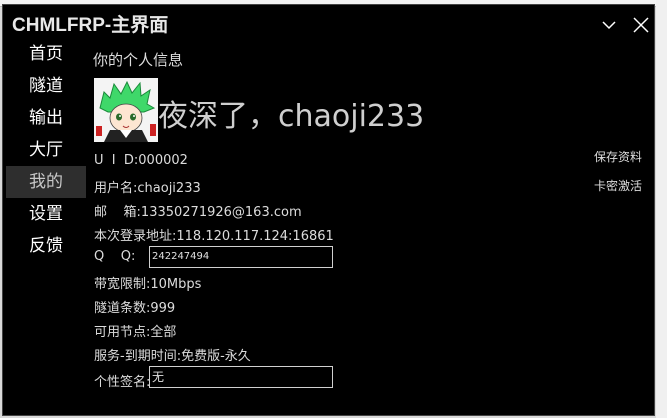 The image size is (667, 418). I want to click on email-label: 邮 箱:, so click(117, 212).